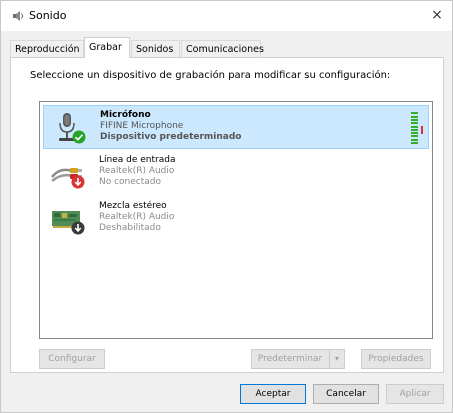 This screenshot has height=413, width=453. I want to click on tab-sonidos: Sonidos, so click(155, 48).